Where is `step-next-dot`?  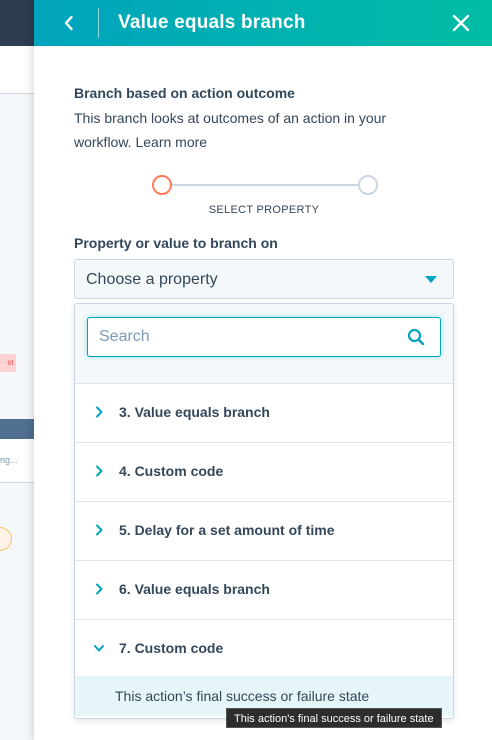 step-next-dot is located at coordinates (368, 185).